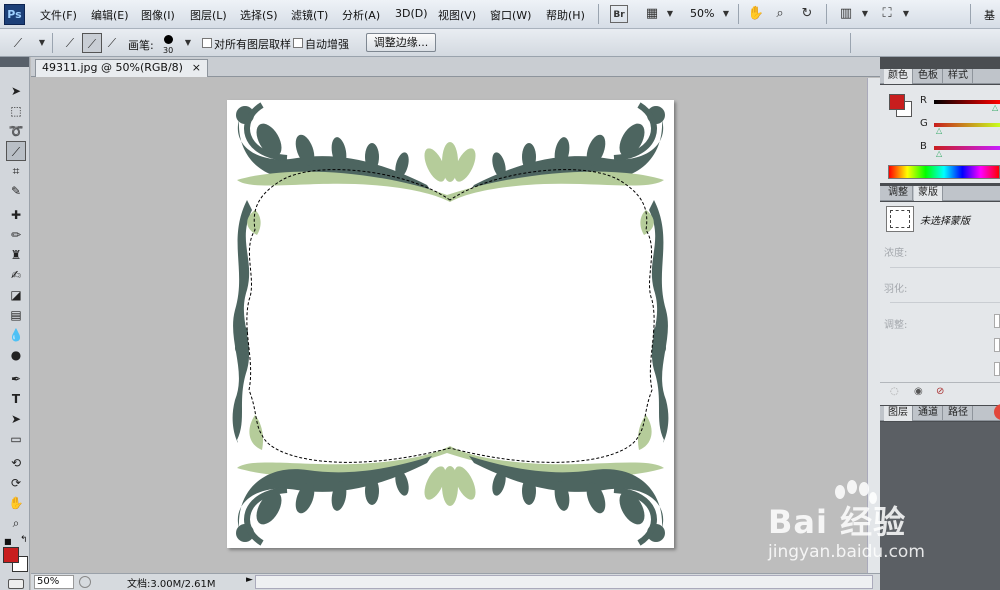 This screenshot has height=590, width=1000. I want to click on crop-tool-icon: ⌗, so click(16, 171).